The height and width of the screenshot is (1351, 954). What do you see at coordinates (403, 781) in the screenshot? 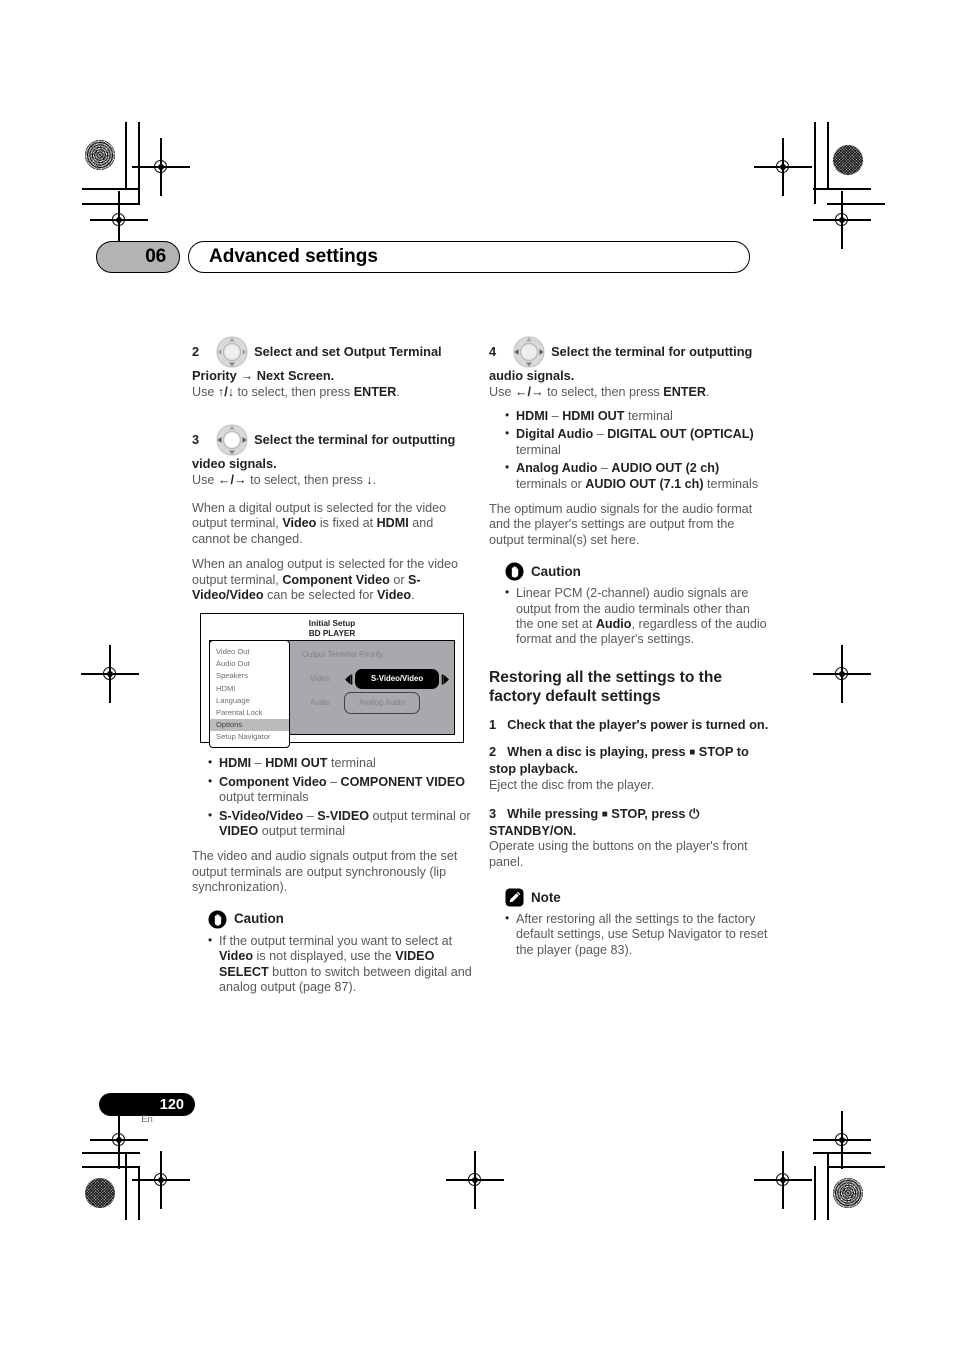
I see `bullet-term-2: COMPONENT VIDEO` at bounding box center [403, 781].